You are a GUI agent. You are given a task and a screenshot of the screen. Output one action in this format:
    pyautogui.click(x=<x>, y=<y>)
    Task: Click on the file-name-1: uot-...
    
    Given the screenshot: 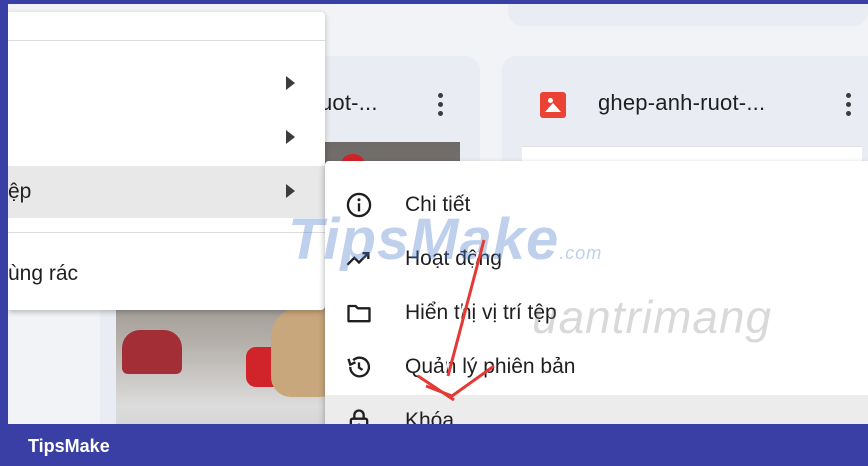 What is the action you would take?
    pyautogui.click(x=349, y=102)
    